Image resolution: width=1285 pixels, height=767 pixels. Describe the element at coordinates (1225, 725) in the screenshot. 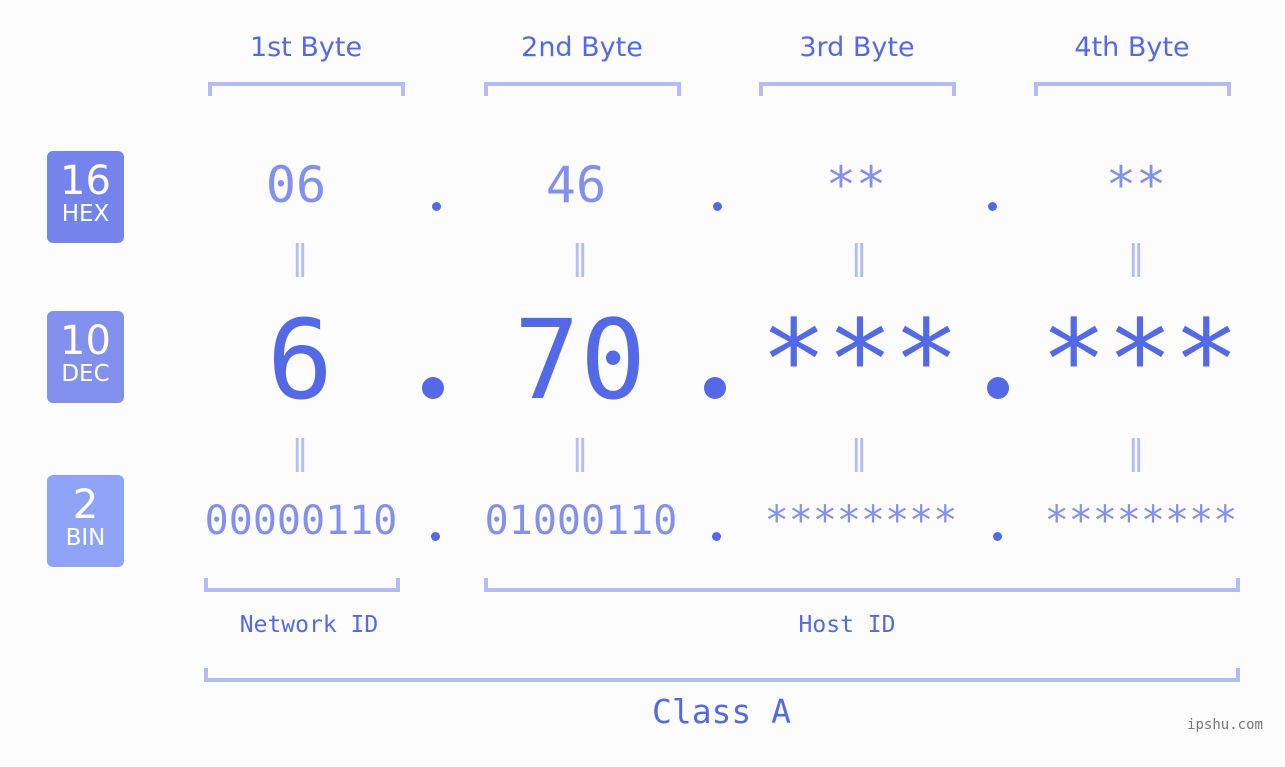

I see `watermark: ipshu.com` at that location.